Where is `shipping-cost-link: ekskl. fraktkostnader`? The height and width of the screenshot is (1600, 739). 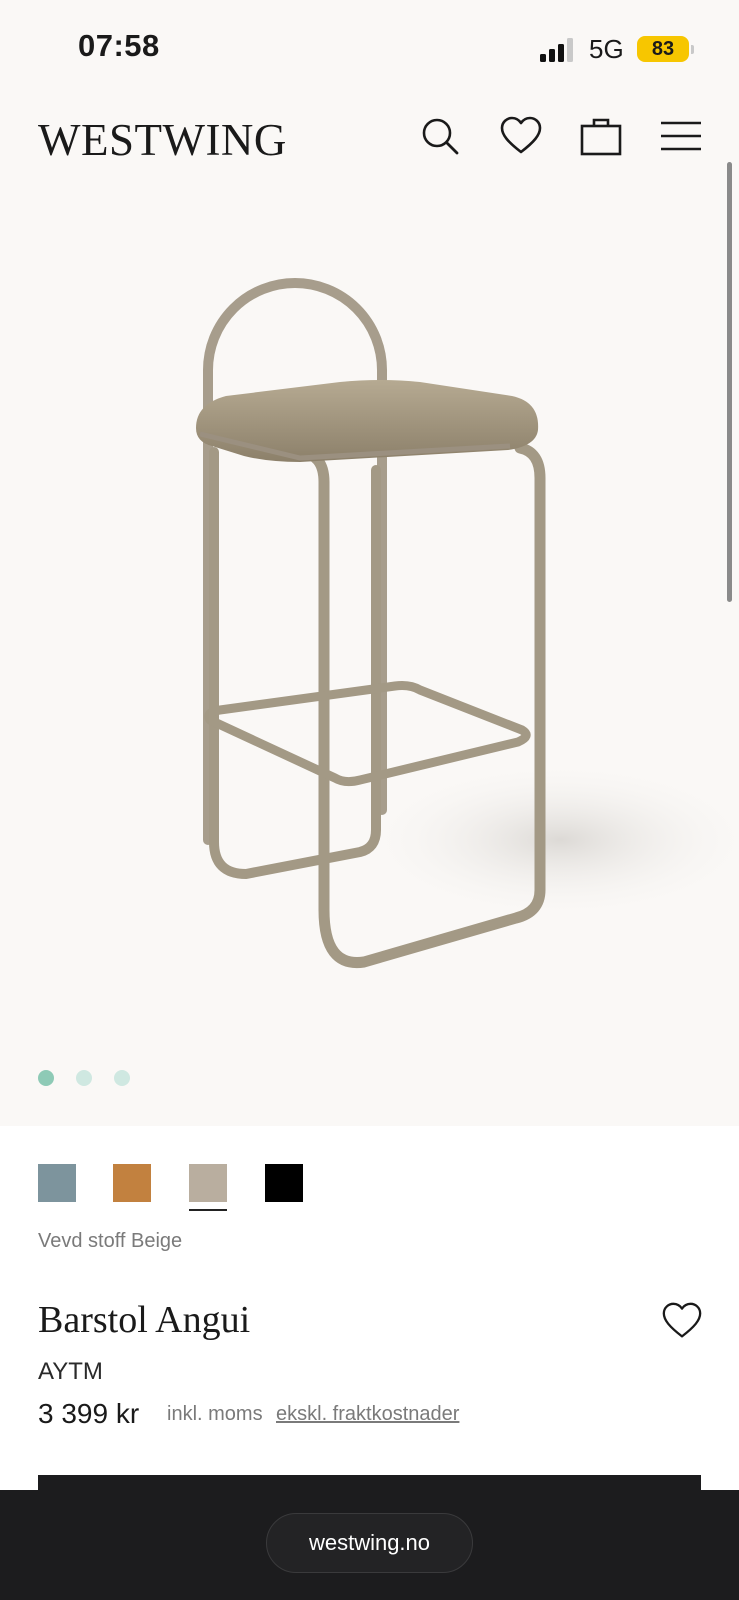 shipping-cost-link: ekskl. fraktkostnader is located at coordinates (367, 1414).